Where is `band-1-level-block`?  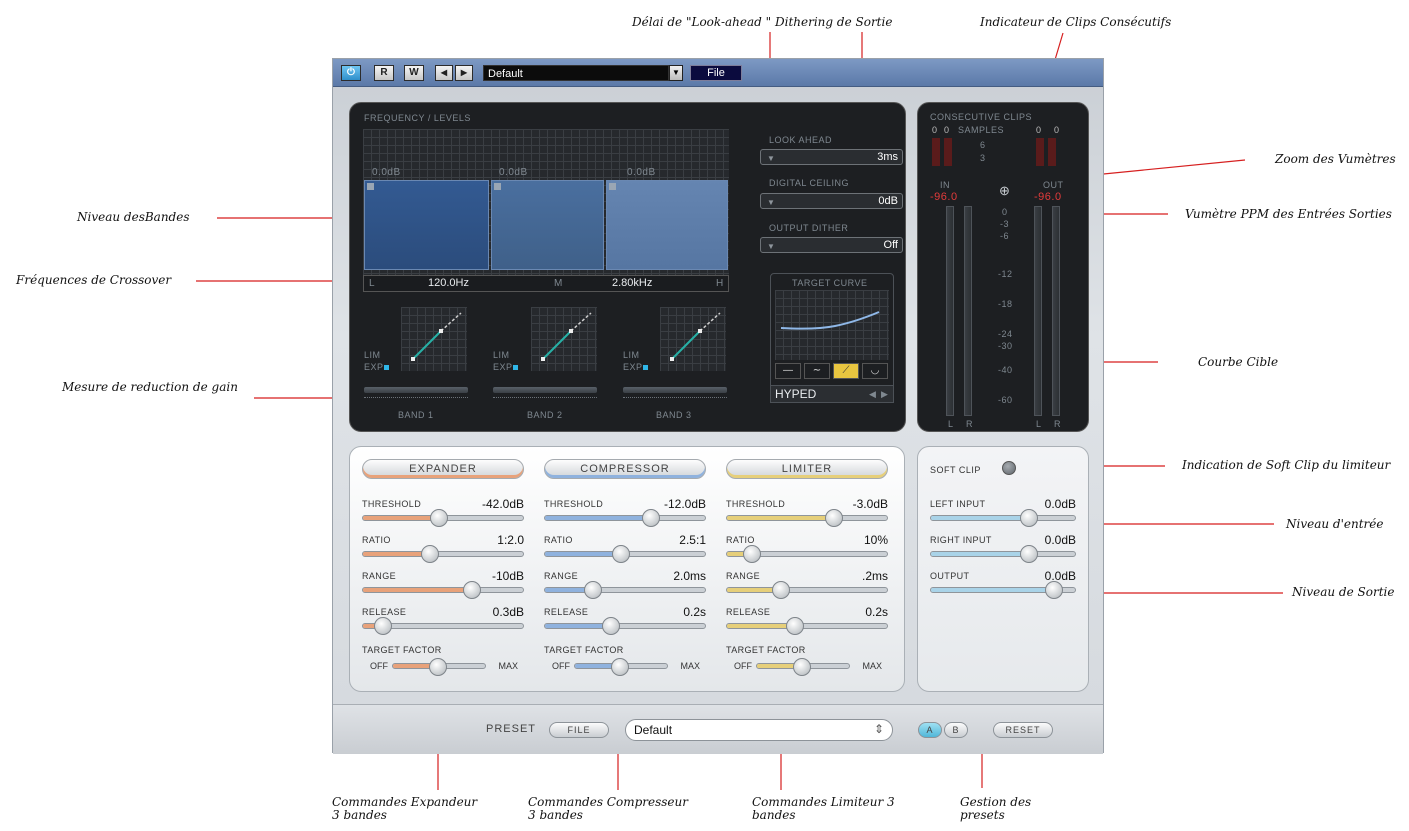 band-1-level-block is located at coordinates (426, 225).